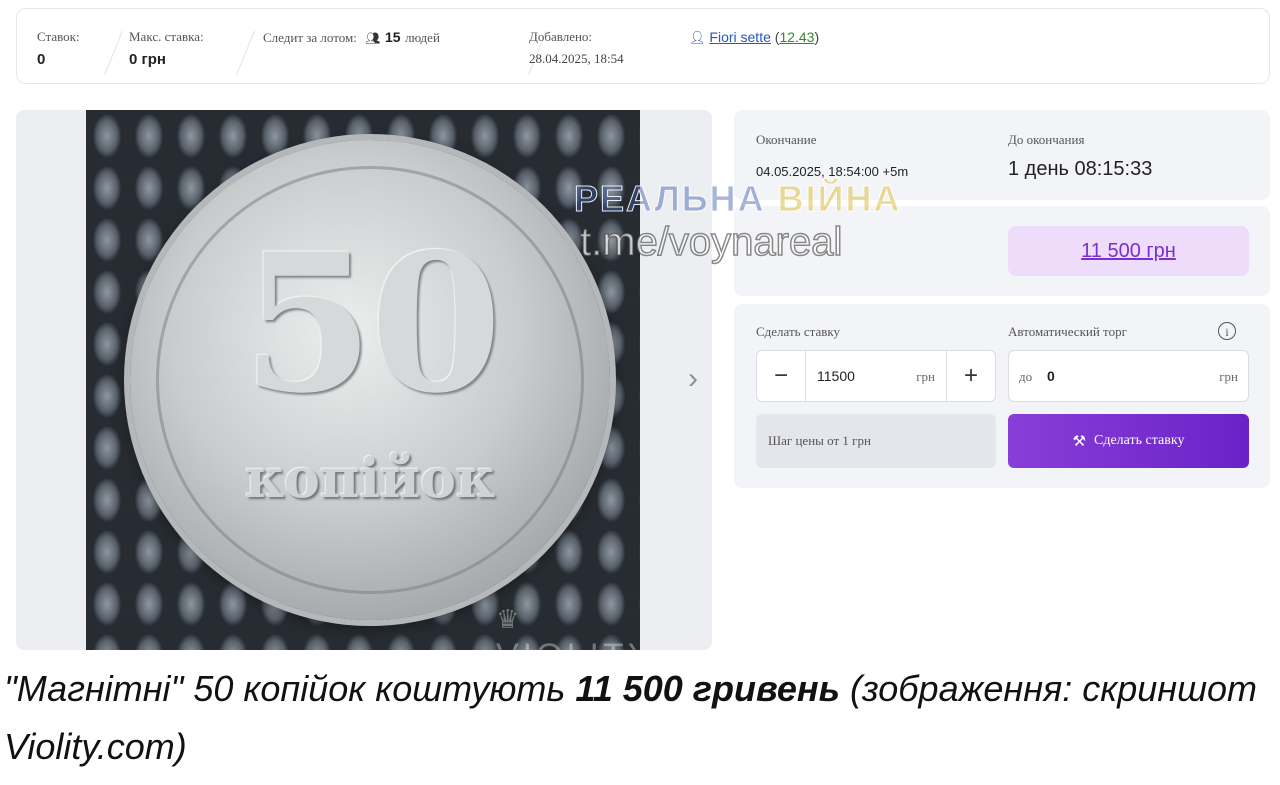 This screenshot has width=1280, height=785. Describe the element at coordinates (373, 38) in the screenshot. I see `people-icon: 👥︎` at that location.